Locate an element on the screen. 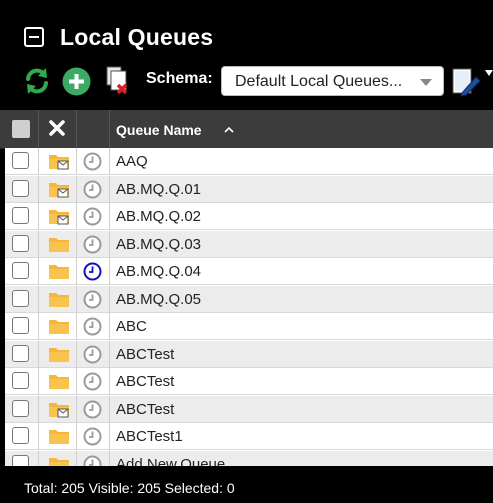 This screenshot has width=493, height=503. edit-schema-icon is located at coordinates (467, 82).